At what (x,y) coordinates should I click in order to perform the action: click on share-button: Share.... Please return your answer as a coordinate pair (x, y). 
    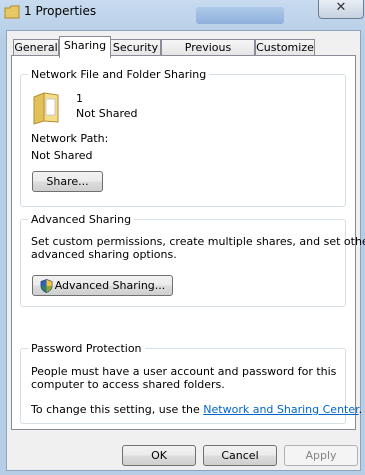
    Looking at the image, I should click on (67, 181).